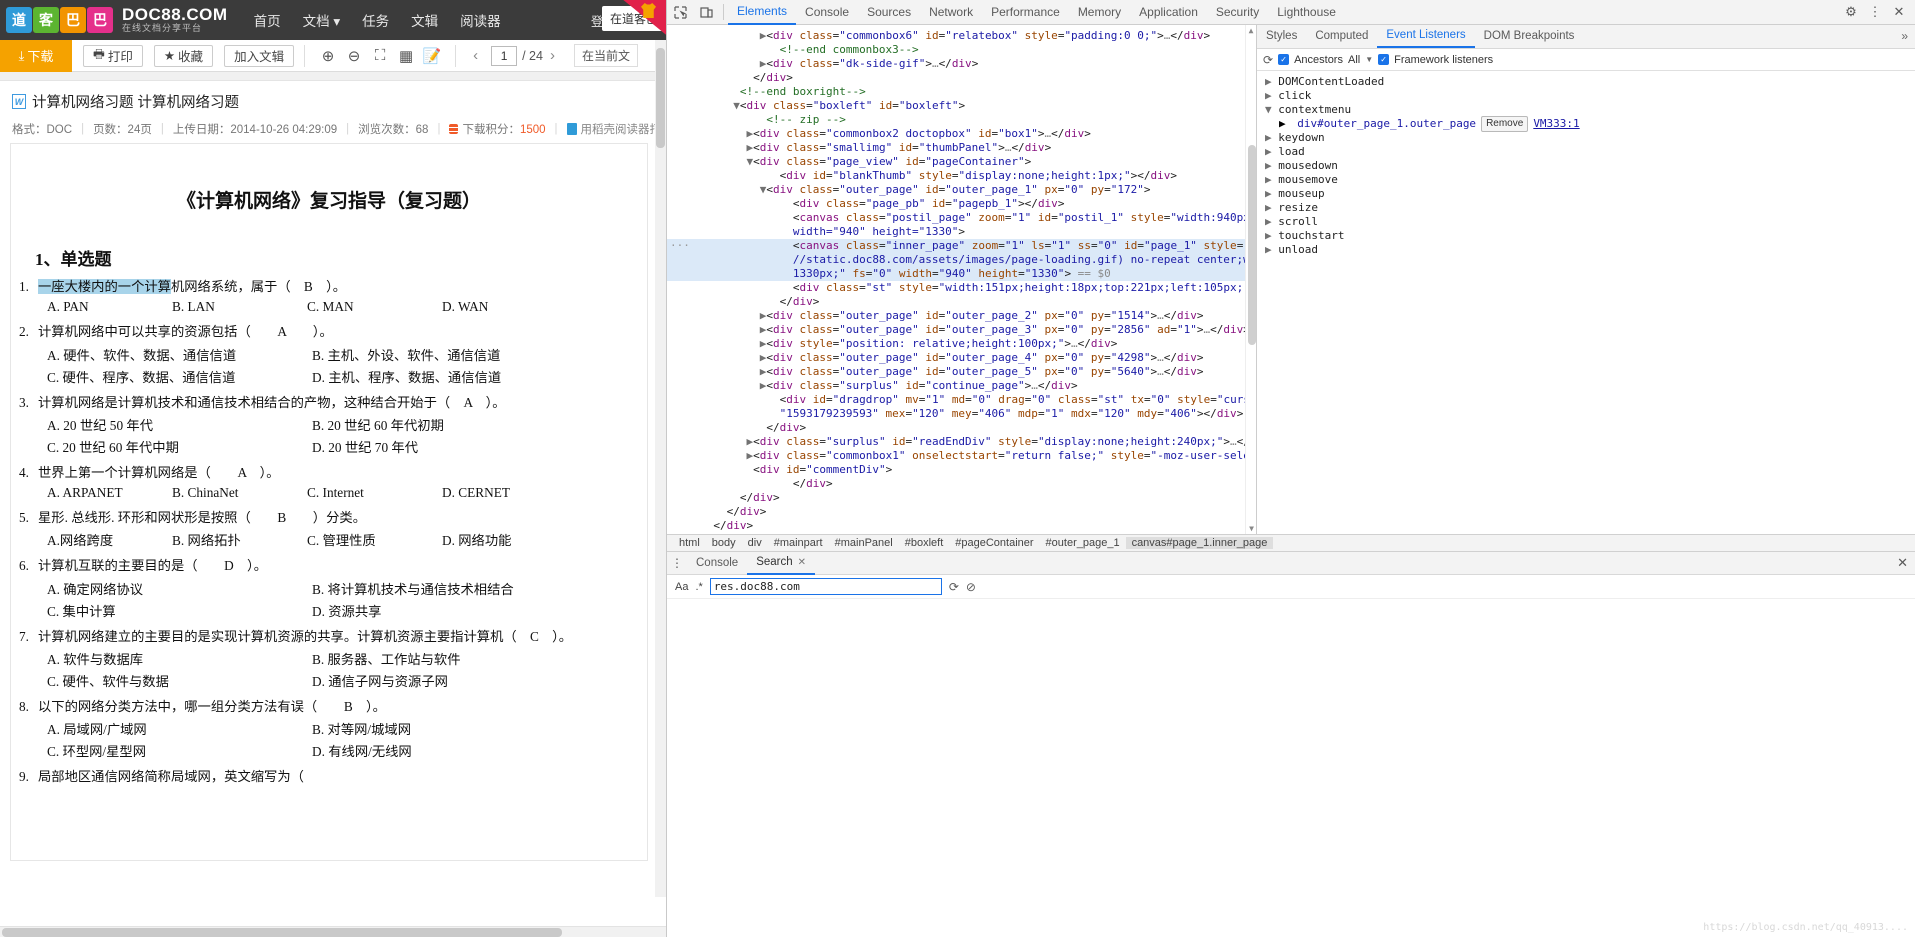 Image resolution: width=1915 pixels, height=937 pixels. Describe the element at coordinates (961, 106) in the screenshot. I see `dom-node-line: ▼<div class="boxleft" id="boxleft">` at that location.